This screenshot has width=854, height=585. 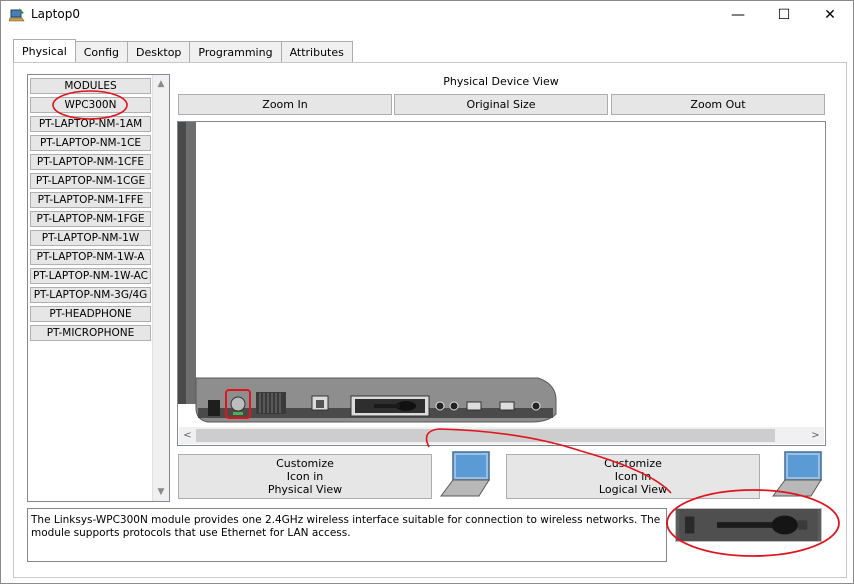 What do you see at coordinates (90, 200) in the screenshot?
I see `module-item-1ffe: PT-LAPTOP-NM-1FFE` at bounding box center [90, 200].